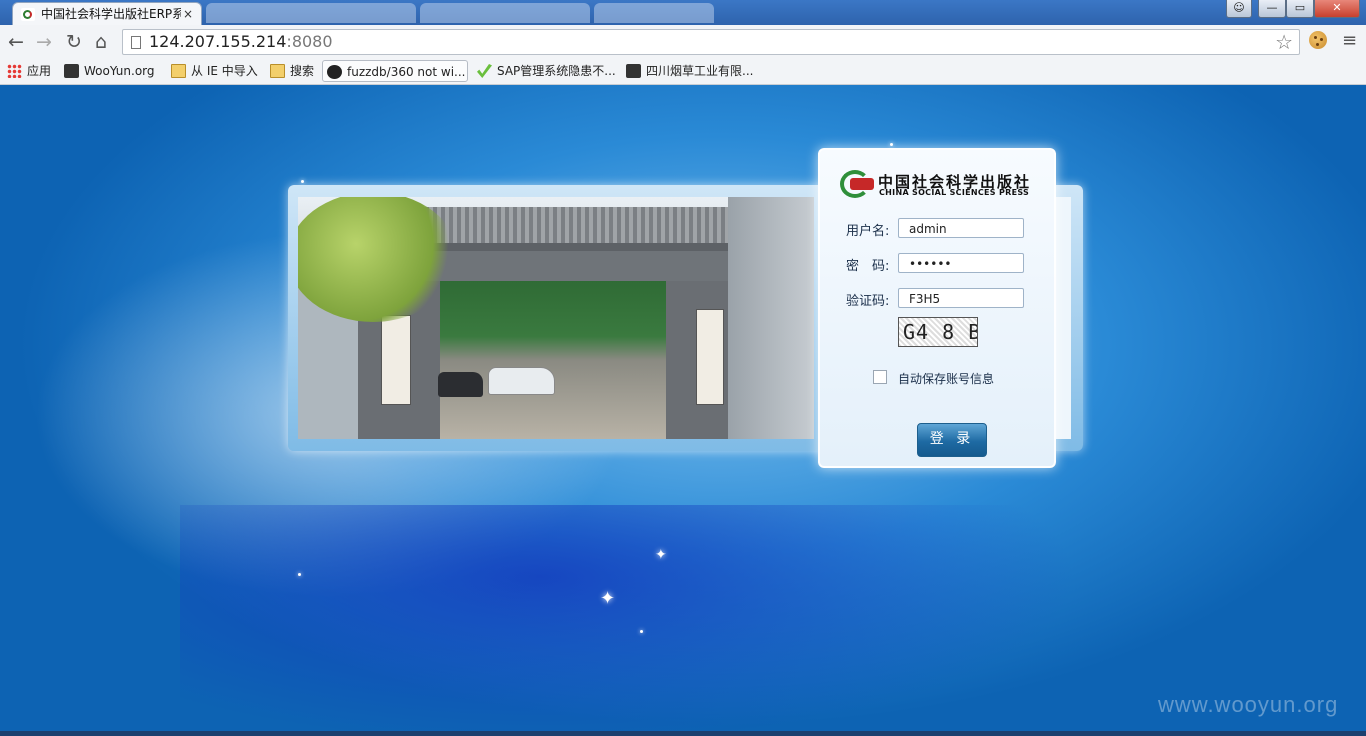 The image size is (1366, 736). Describe the element at coordinates (961, 263) in the screenshot. I see `password-input: ••••••` at that location.